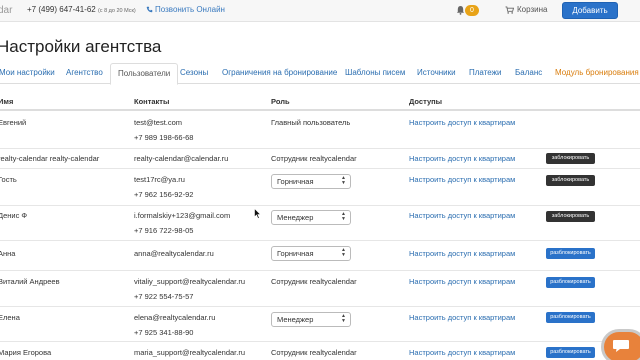  I want to click on user-contacts: elena@realtycalendar.ru +7 925 341-88-90, so click(174, 325).